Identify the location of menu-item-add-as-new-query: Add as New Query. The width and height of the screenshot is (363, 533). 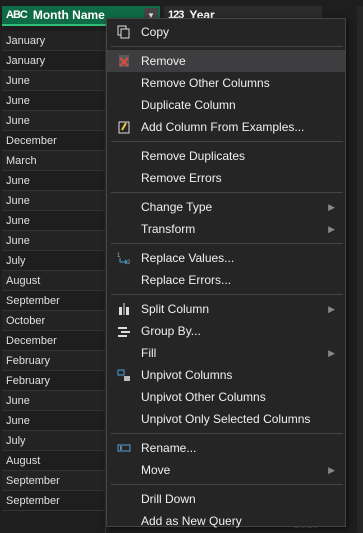
(226, 521).